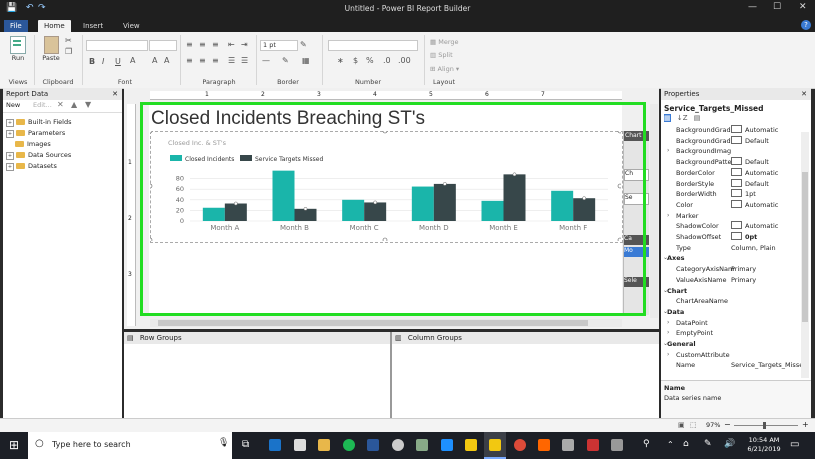  Describe the element at coordinates (731, 323) in the screenshot. I see `property-row: › DataPoint` at that location.